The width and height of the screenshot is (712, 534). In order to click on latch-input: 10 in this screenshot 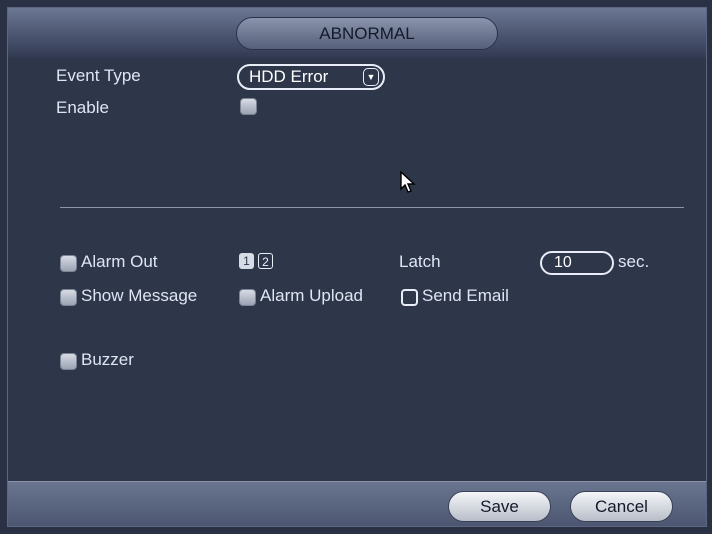, I will do `click(577, 263)`.